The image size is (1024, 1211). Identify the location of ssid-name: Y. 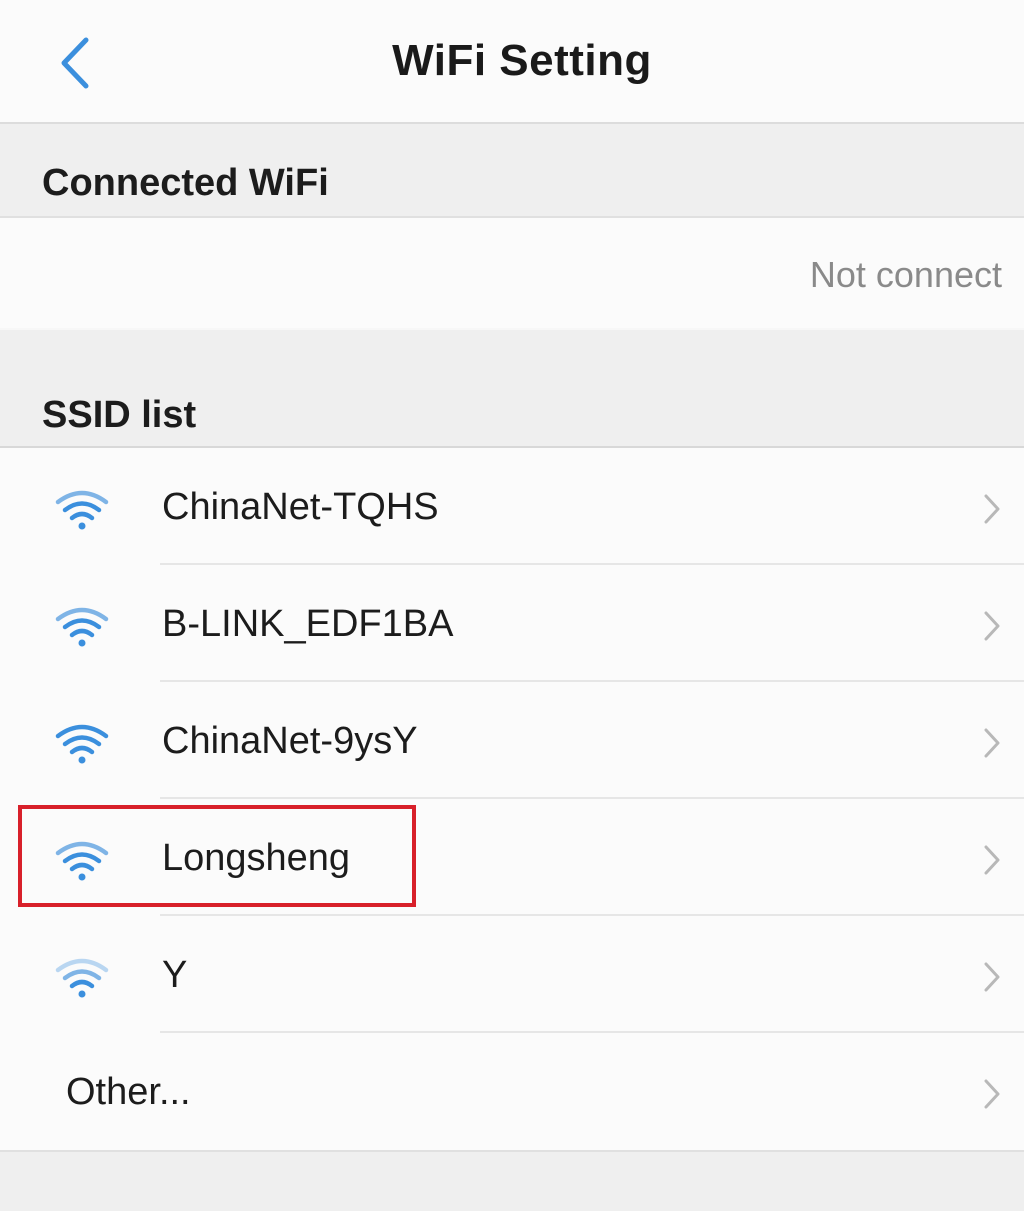
(175, 975).